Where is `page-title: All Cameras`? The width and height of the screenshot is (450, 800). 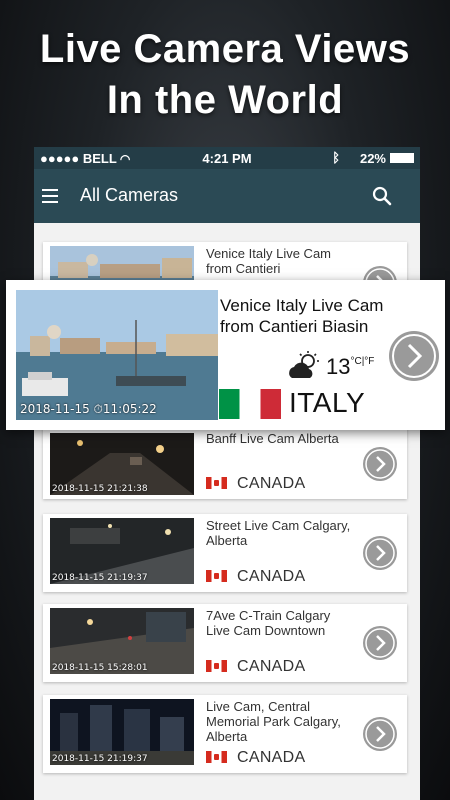
page-title: All Cameras is located at coordinates (129, 195).